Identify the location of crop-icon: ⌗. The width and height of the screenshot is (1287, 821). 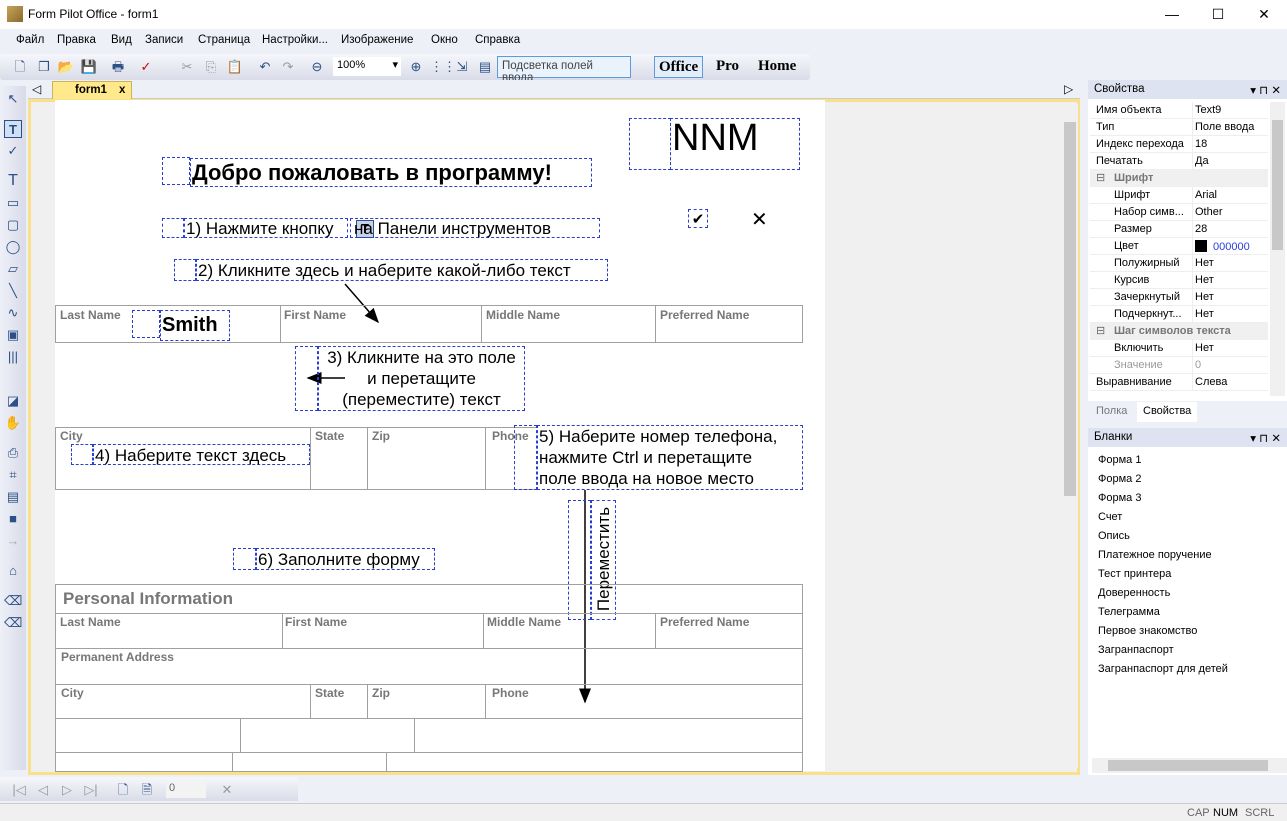
(13, 475).